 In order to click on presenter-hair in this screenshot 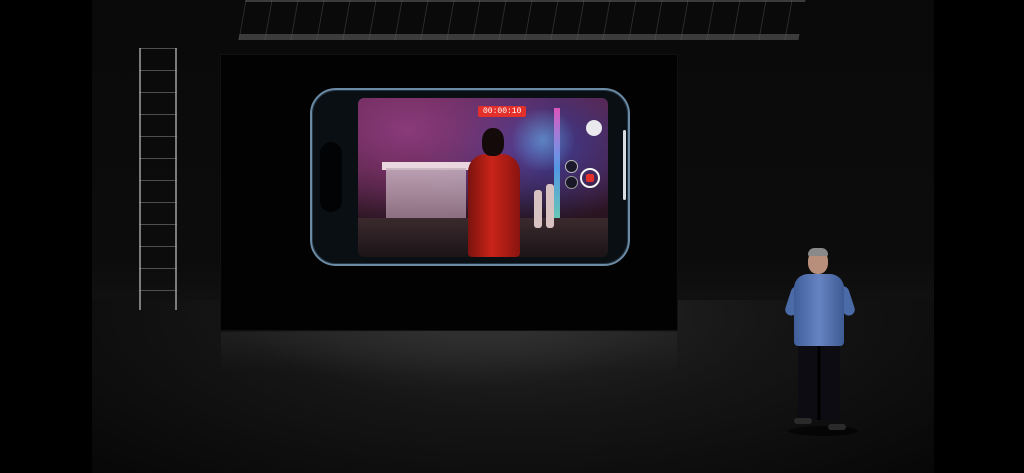, I will do `click(818, 252)`.